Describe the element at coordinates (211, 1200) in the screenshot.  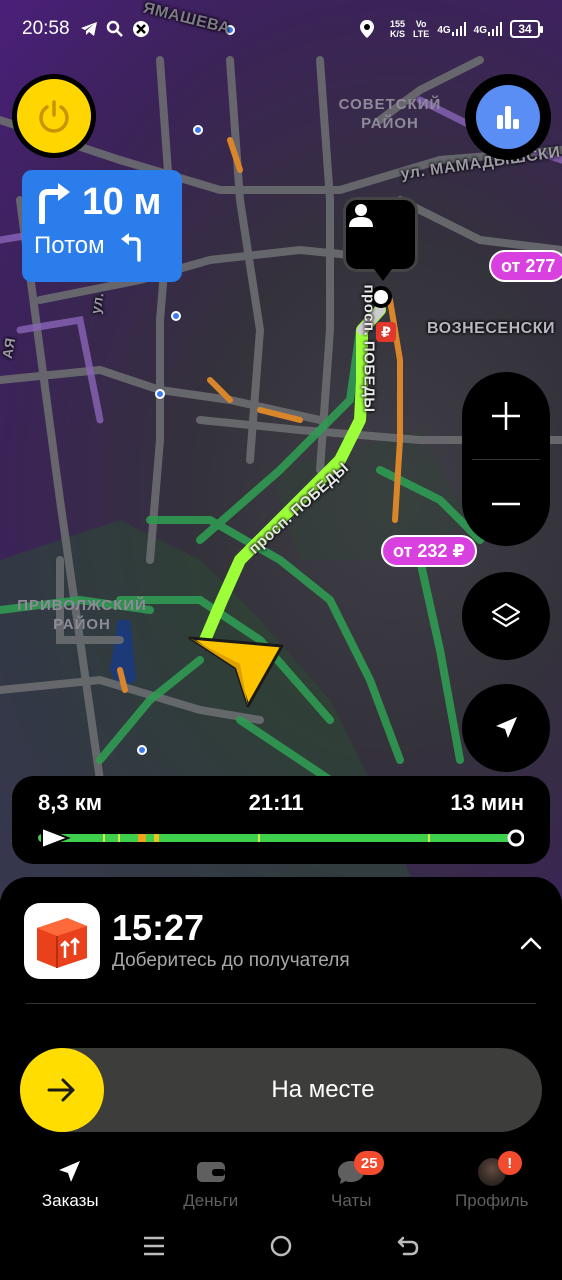
I see `nav-money-label: Деньги` at that location.